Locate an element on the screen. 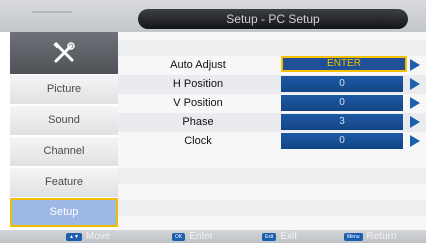 This screenshot has height=243, width=426. hint-enter: OK Enter is located at coordinates (192, 236).